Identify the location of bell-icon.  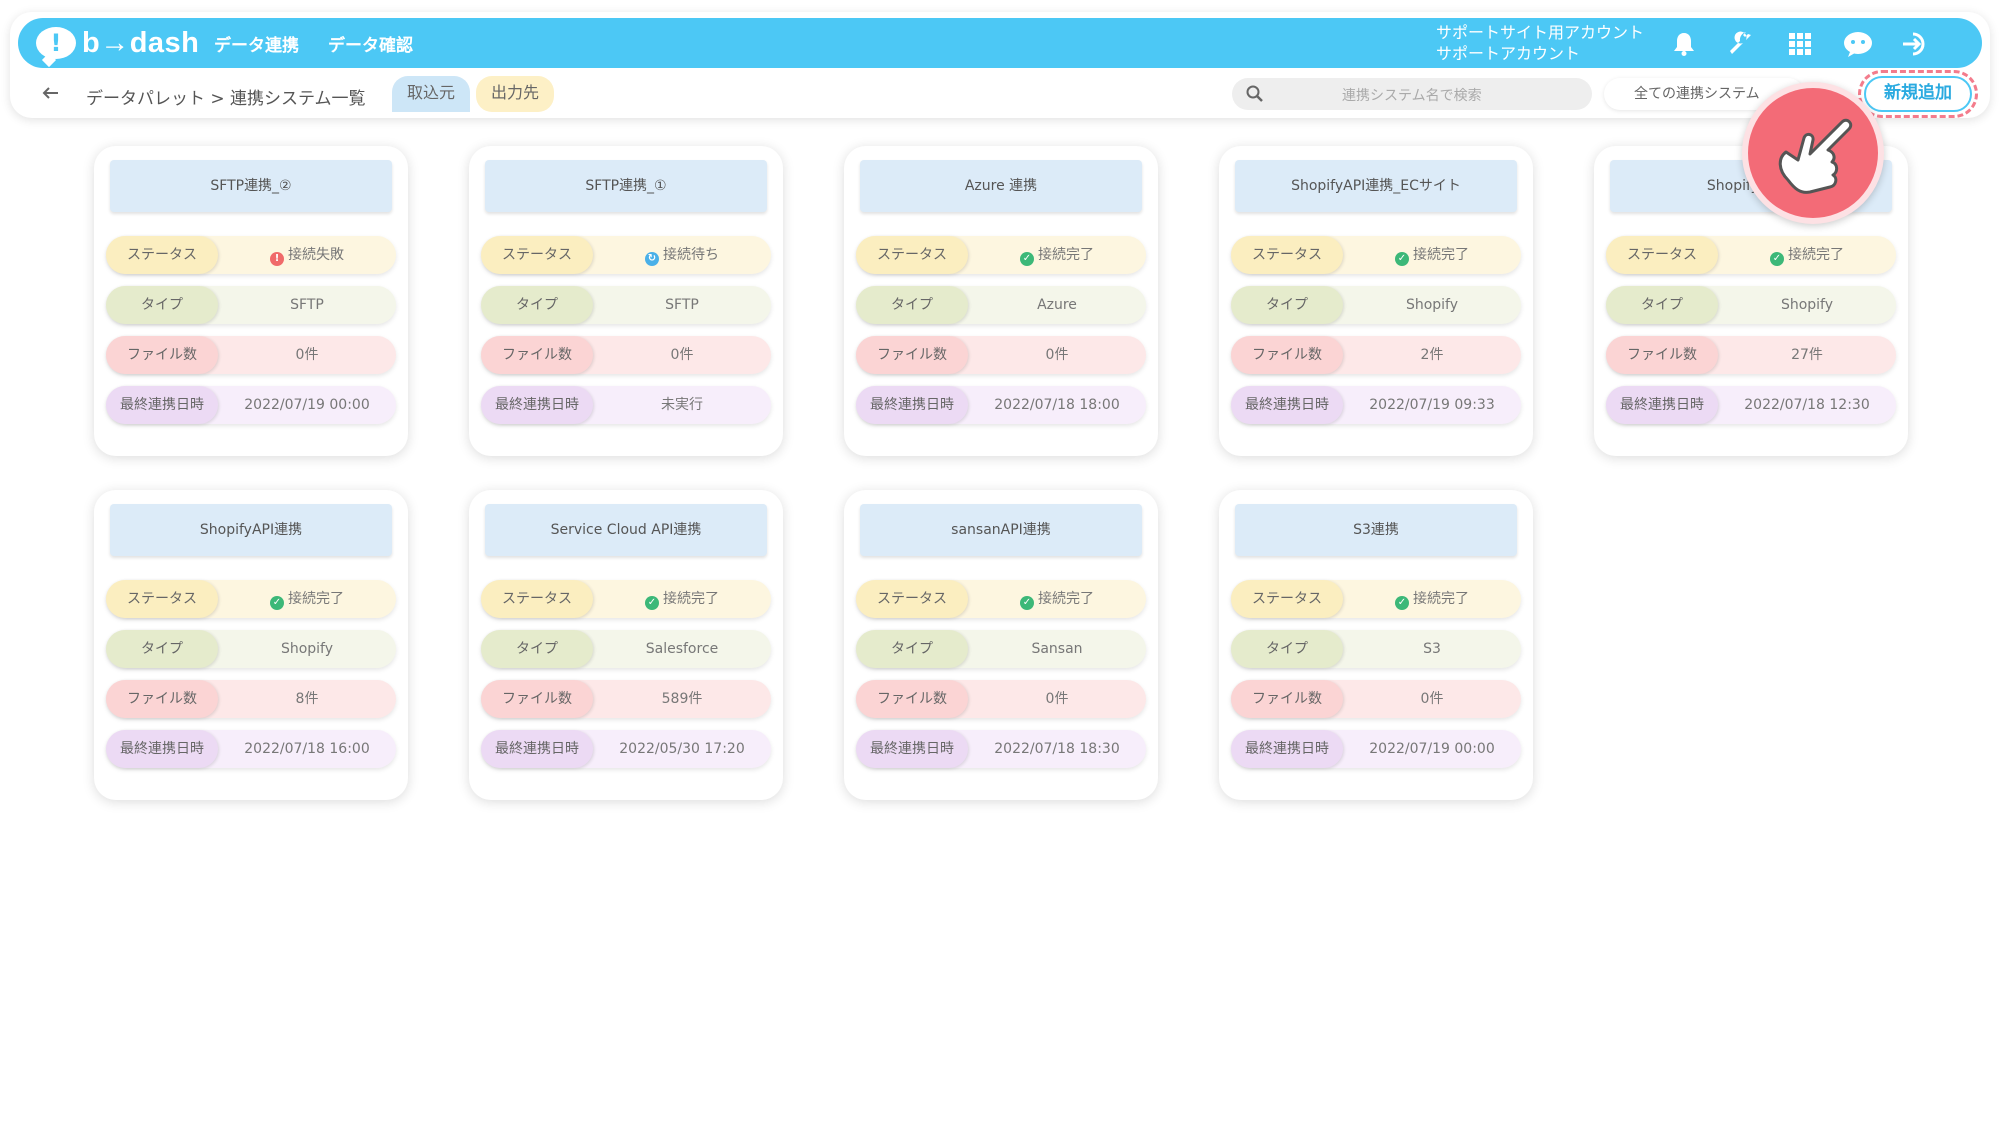
(1684, 44).